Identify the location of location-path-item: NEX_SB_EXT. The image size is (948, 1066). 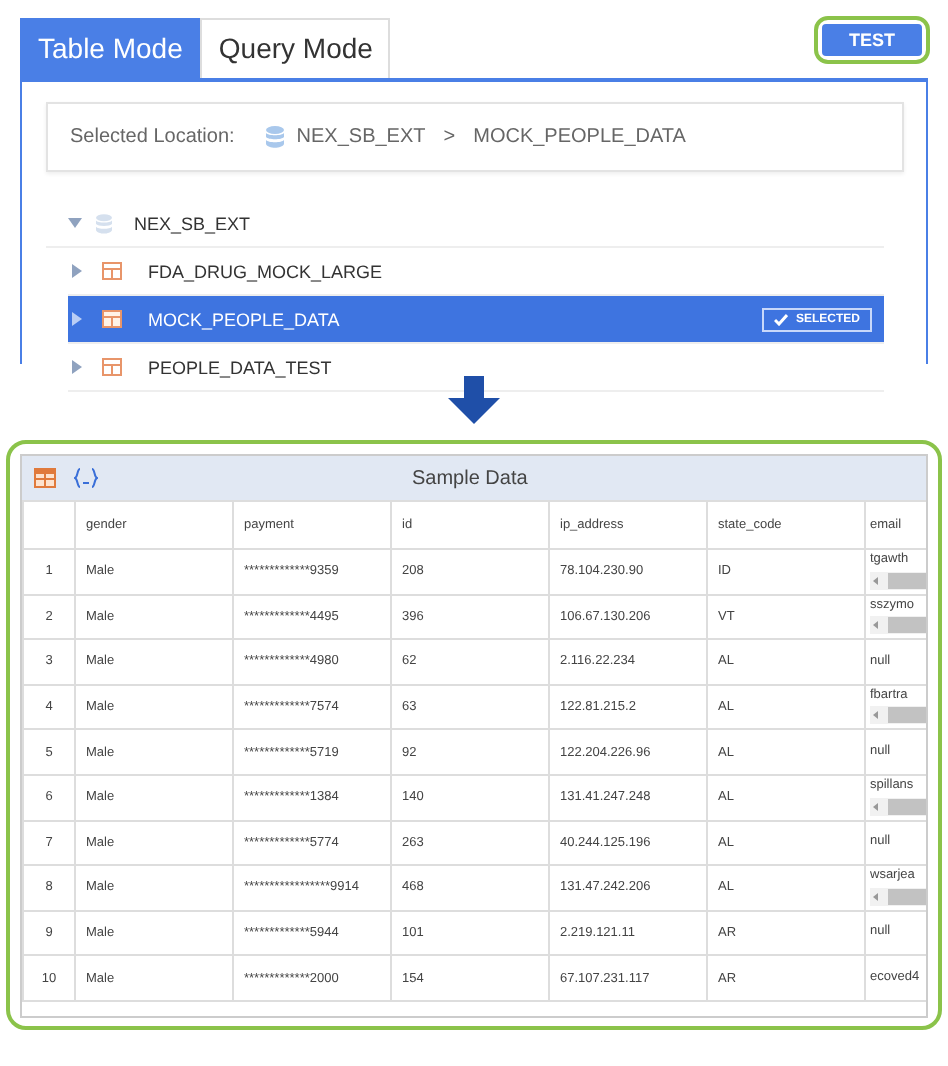
(361, 137).